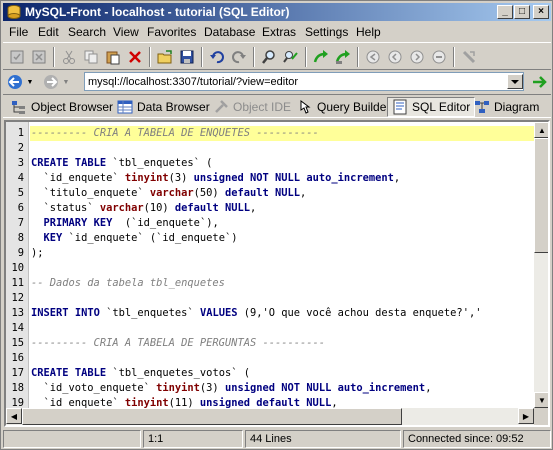 The image size is (553, 450). I want to click on open-button, so click(165, 57).